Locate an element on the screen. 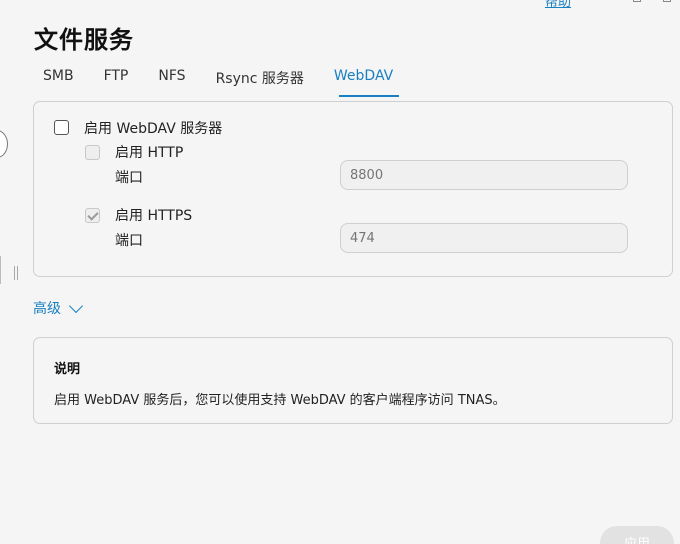 This screenshot has width=680, height=544. tab-bar: SMB FTP NFS Rsync 服务器 WebDAV is located at coordinates (224, 81).